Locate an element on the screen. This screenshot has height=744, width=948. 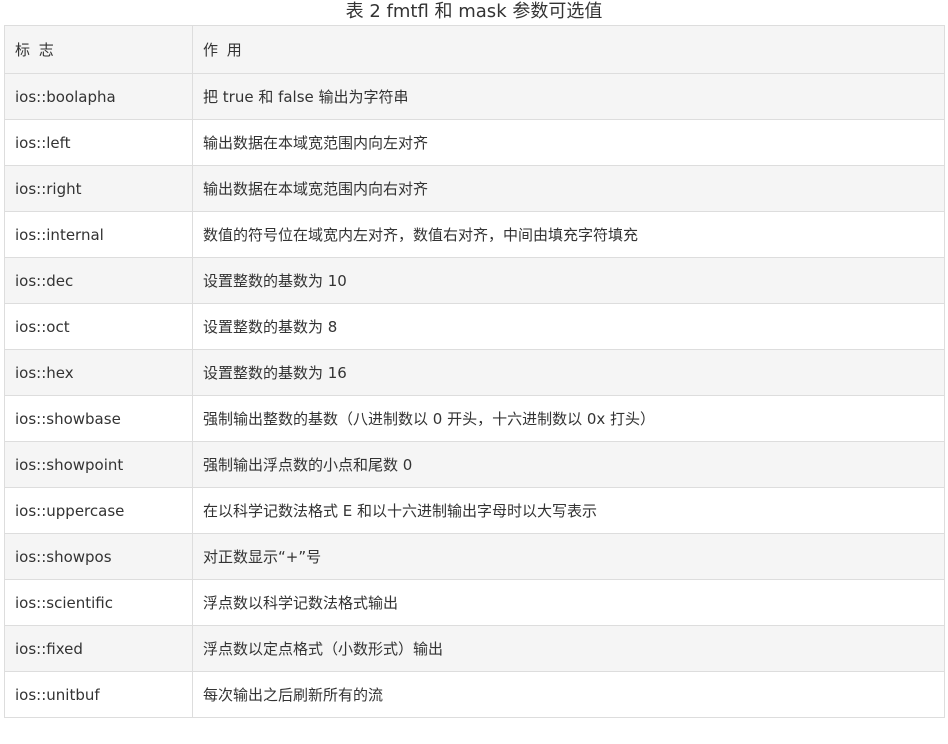
flag-cell: ios::oct is located at coordinates (98, 326).